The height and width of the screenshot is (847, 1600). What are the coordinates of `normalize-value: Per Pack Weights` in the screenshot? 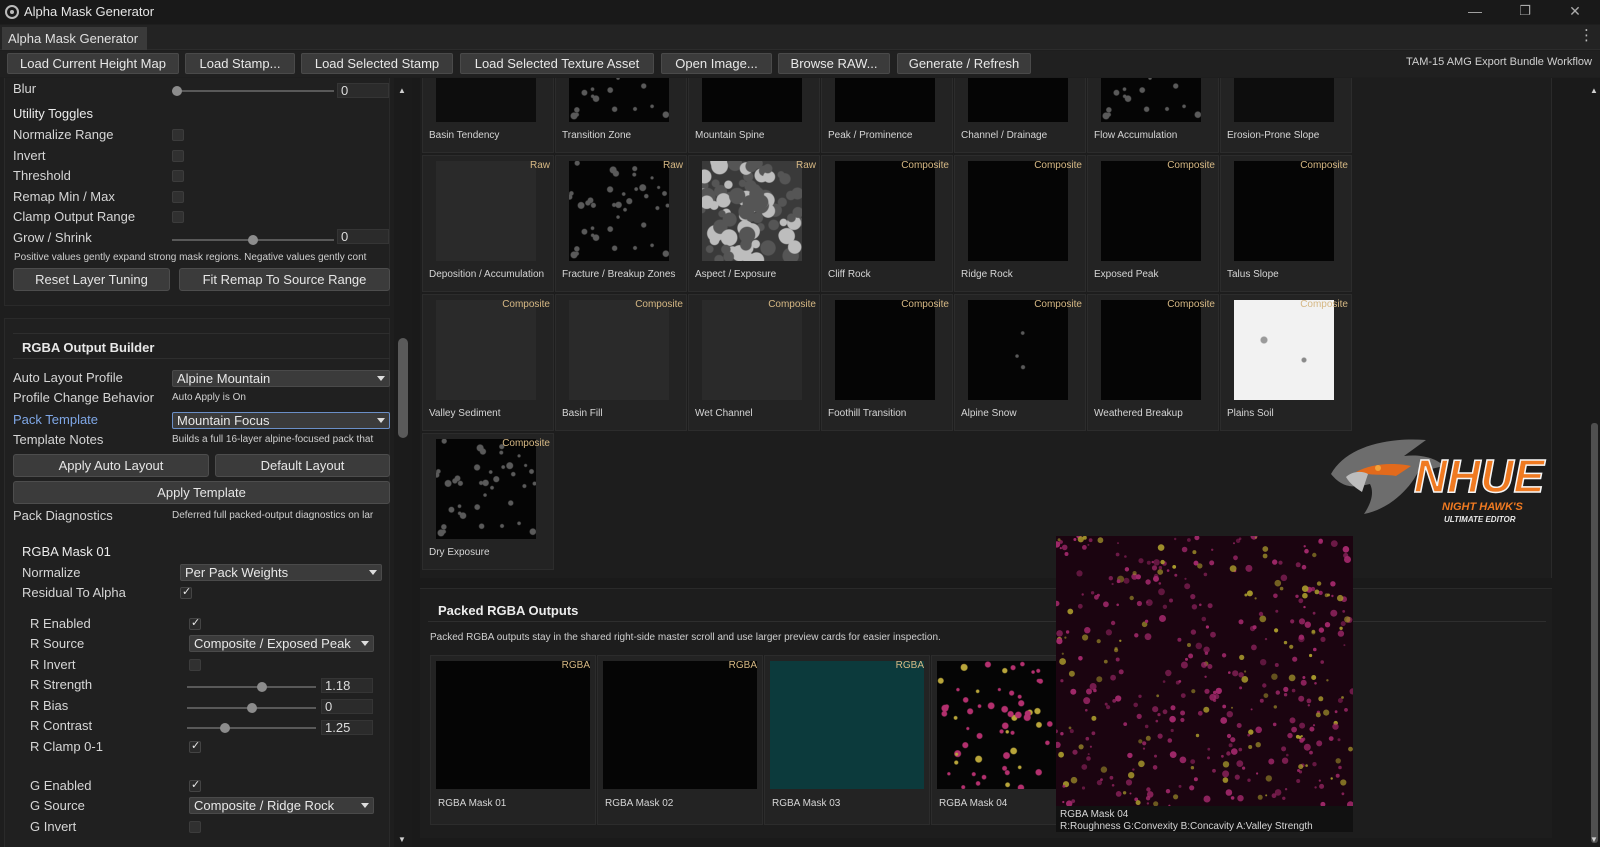 It's located at (237, 572).